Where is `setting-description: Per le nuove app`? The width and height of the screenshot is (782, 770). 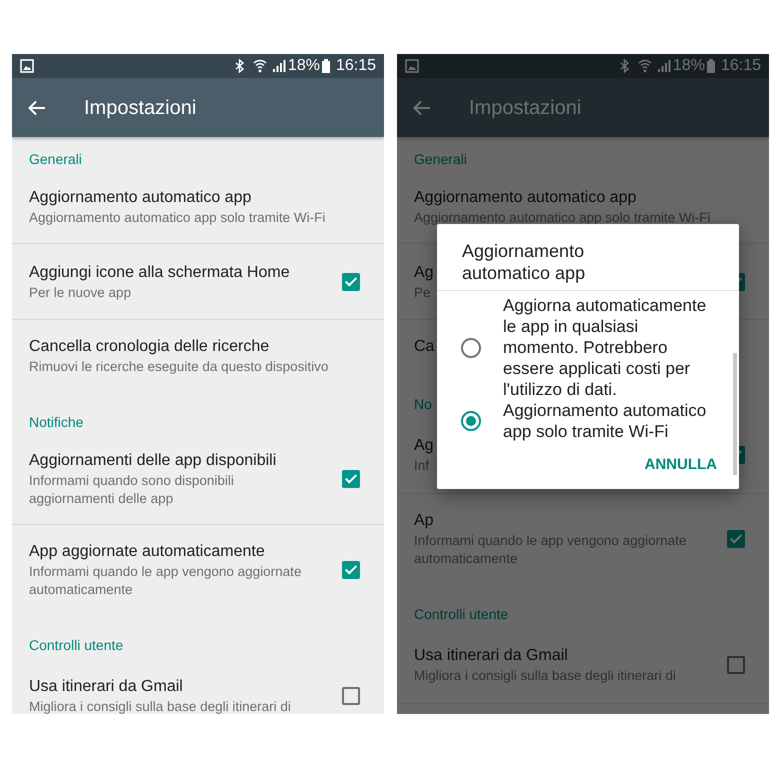 setting-description: Per le nuove app is located at coordinates (80, 293).